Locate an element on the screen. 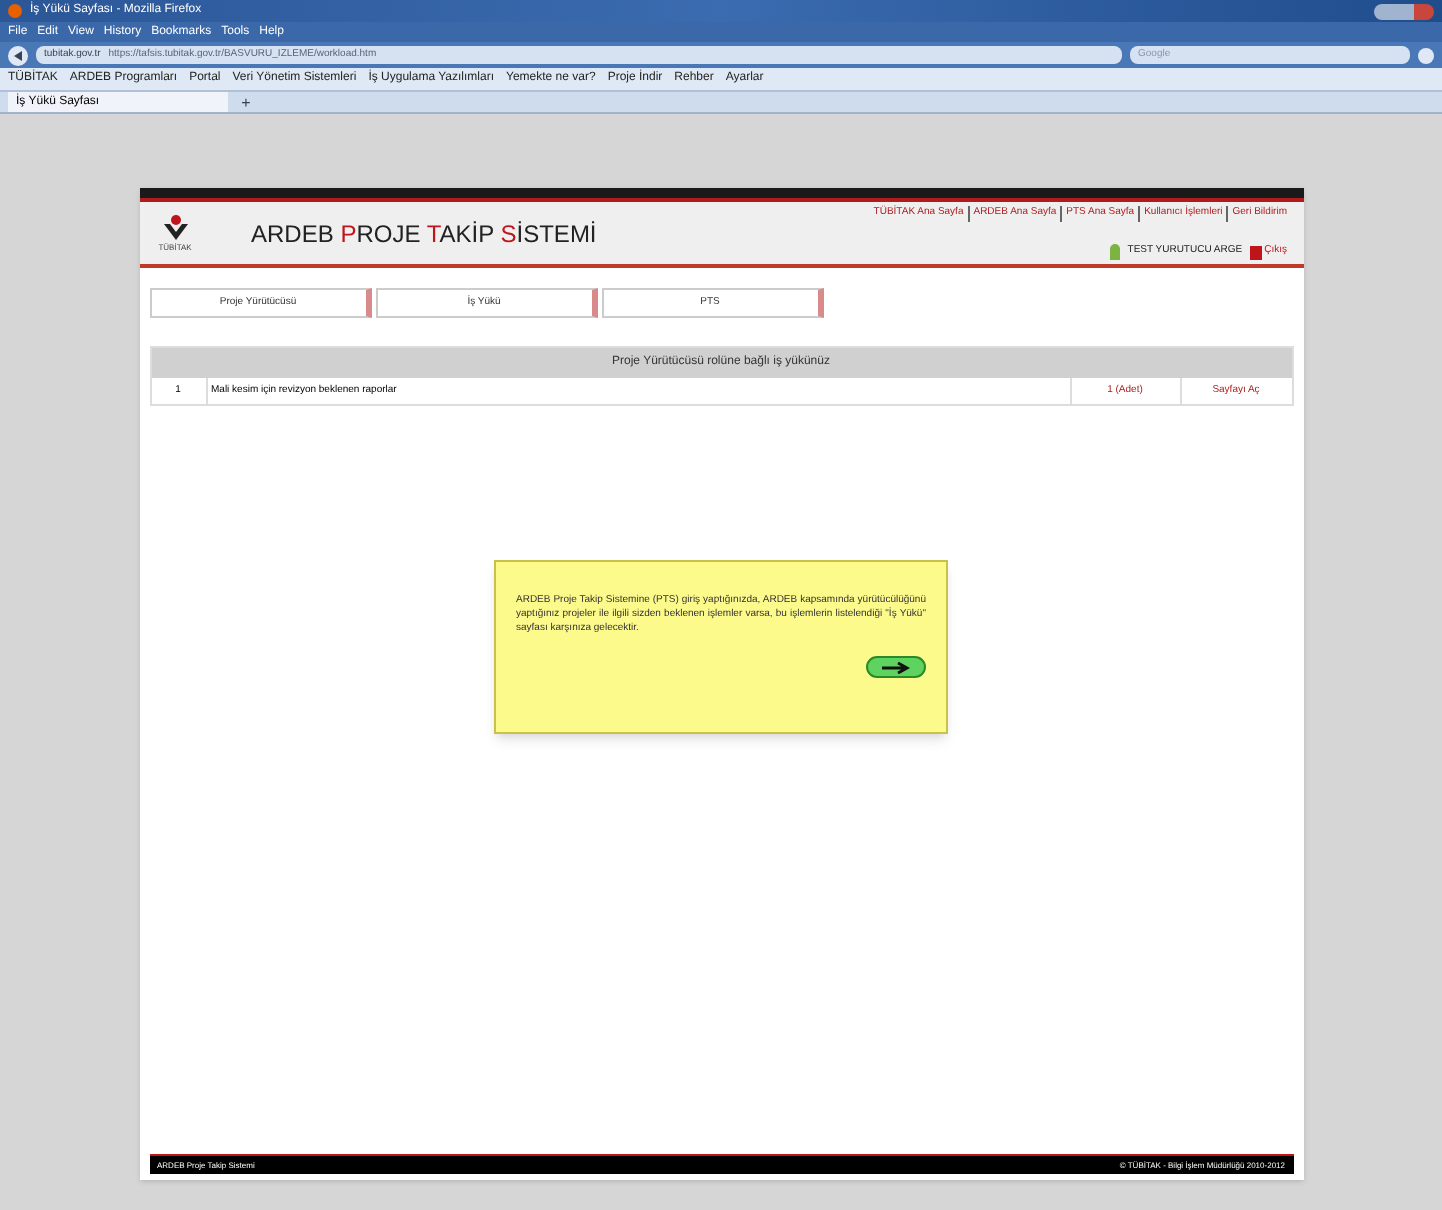 This screenshot has width=1442, height=1210. next-button is located at coordinates (896, 667).